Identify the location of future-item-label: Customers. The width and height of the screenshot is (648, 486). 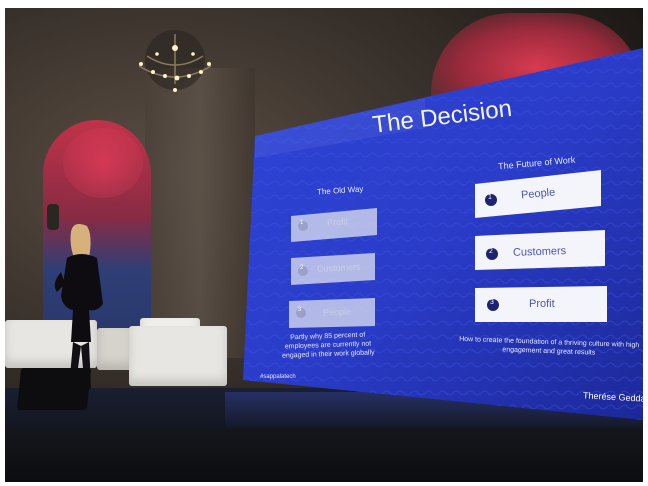
(539, 252).